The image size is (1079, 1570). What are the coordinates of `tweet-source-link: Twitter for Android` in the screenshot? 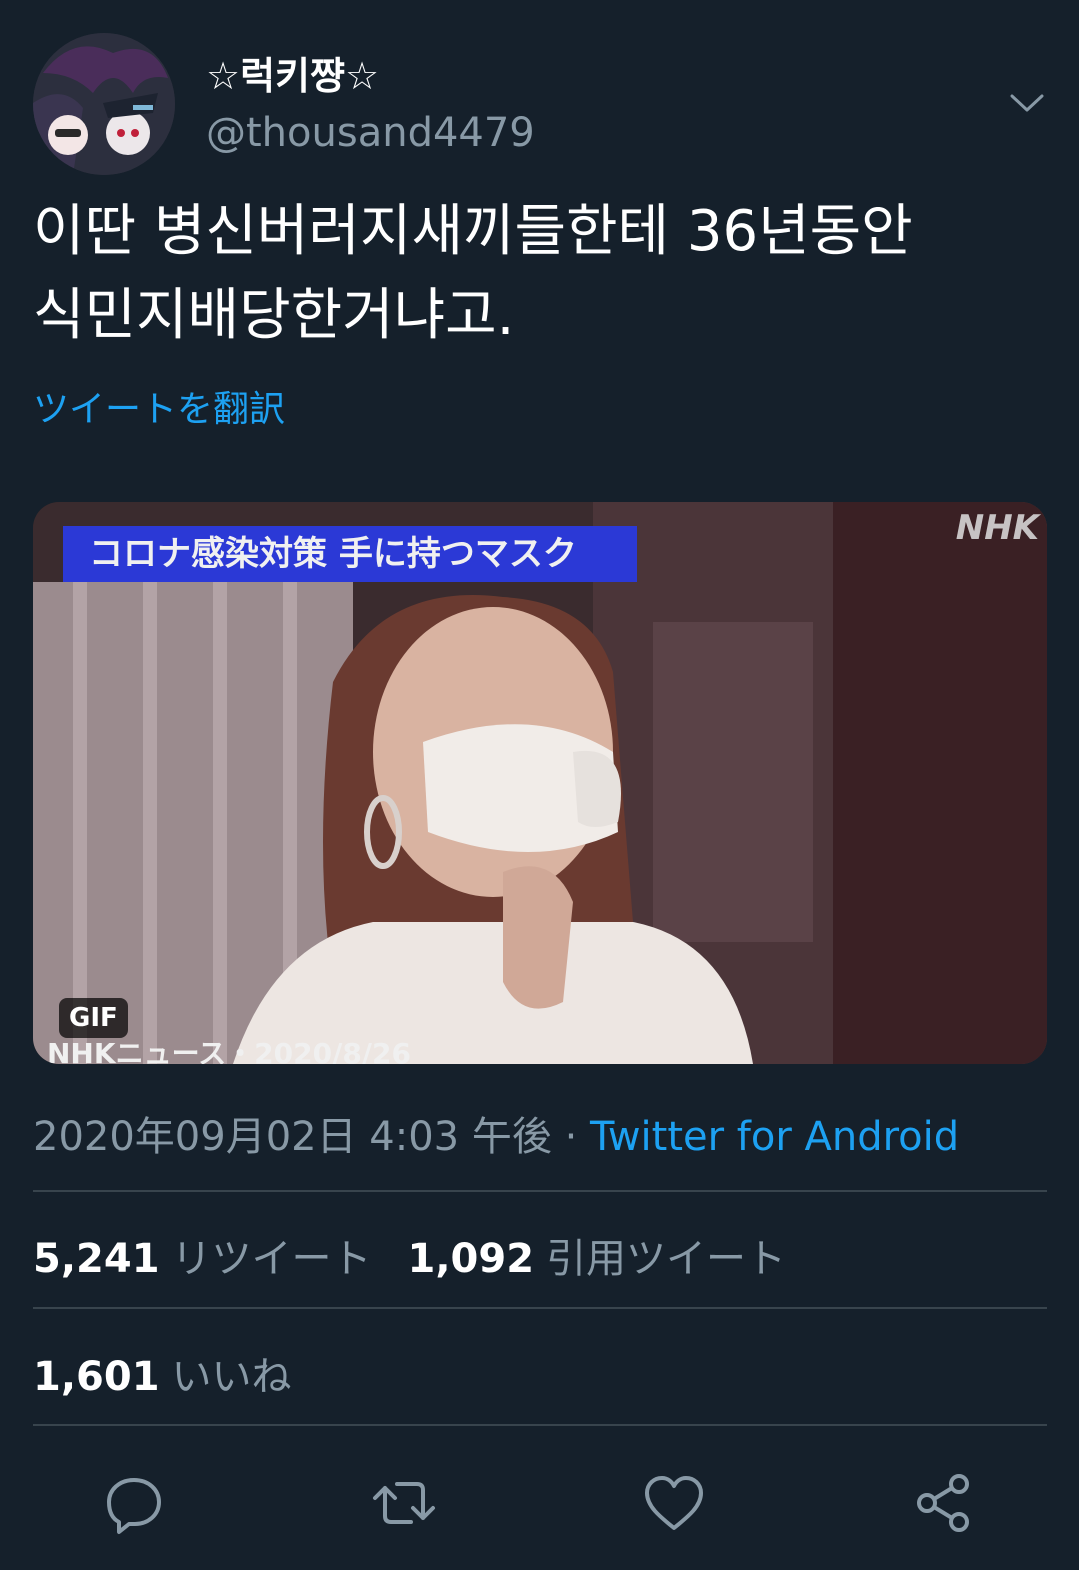 It's located at (774, 1137).